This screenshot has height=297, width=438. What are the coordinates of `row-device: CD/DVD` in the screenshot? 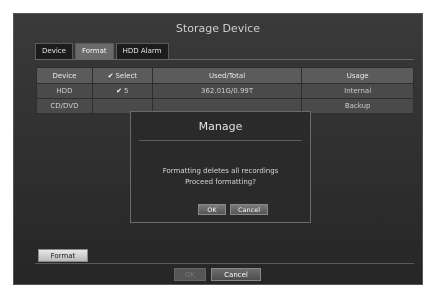 It's located at (64, 106).